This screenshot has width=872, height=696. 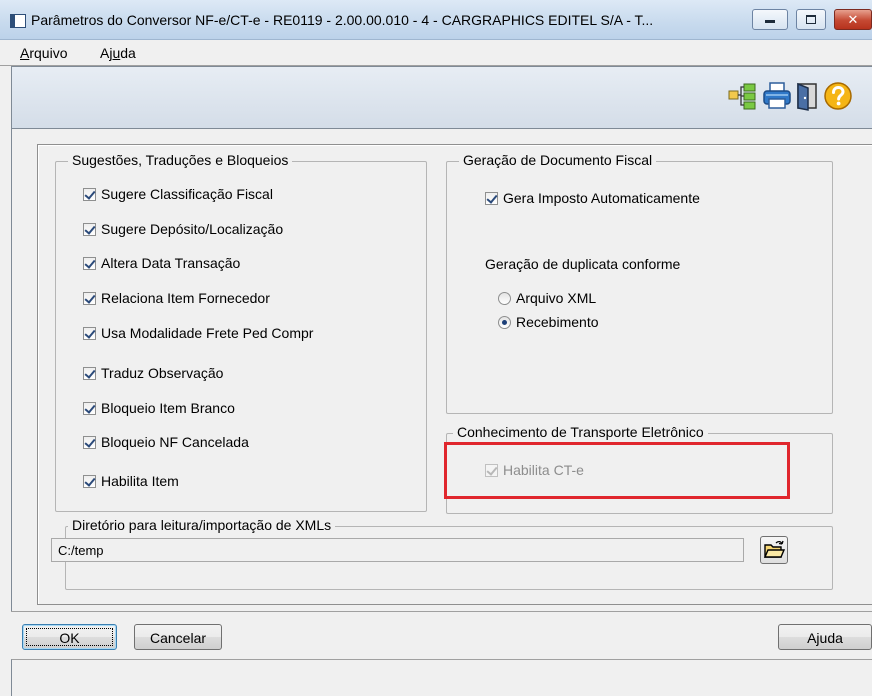 I want to click on minimize-button, so click(x=770, y=19).